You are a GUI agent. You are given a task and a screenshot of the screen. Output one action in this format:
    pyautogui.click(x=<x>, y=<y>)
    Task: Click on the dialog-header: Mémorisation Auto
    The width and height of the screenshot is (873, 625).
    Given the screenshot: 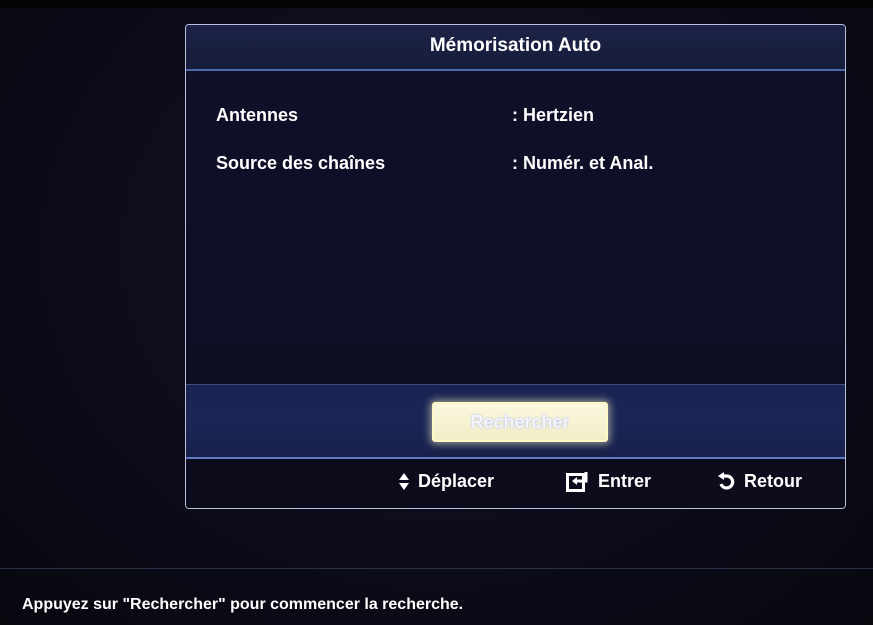 What is the action you would take?
    pyautogui.click(x=515, y=48)
    